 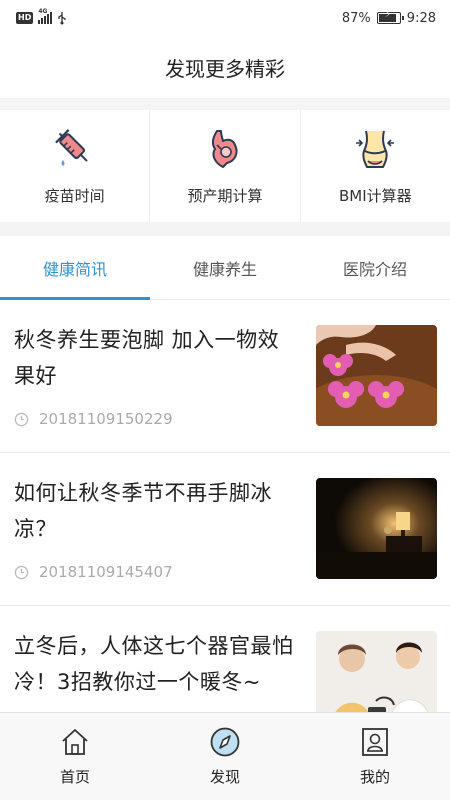 I want to click on hd-badge: HD, so click(x=25, y=18).